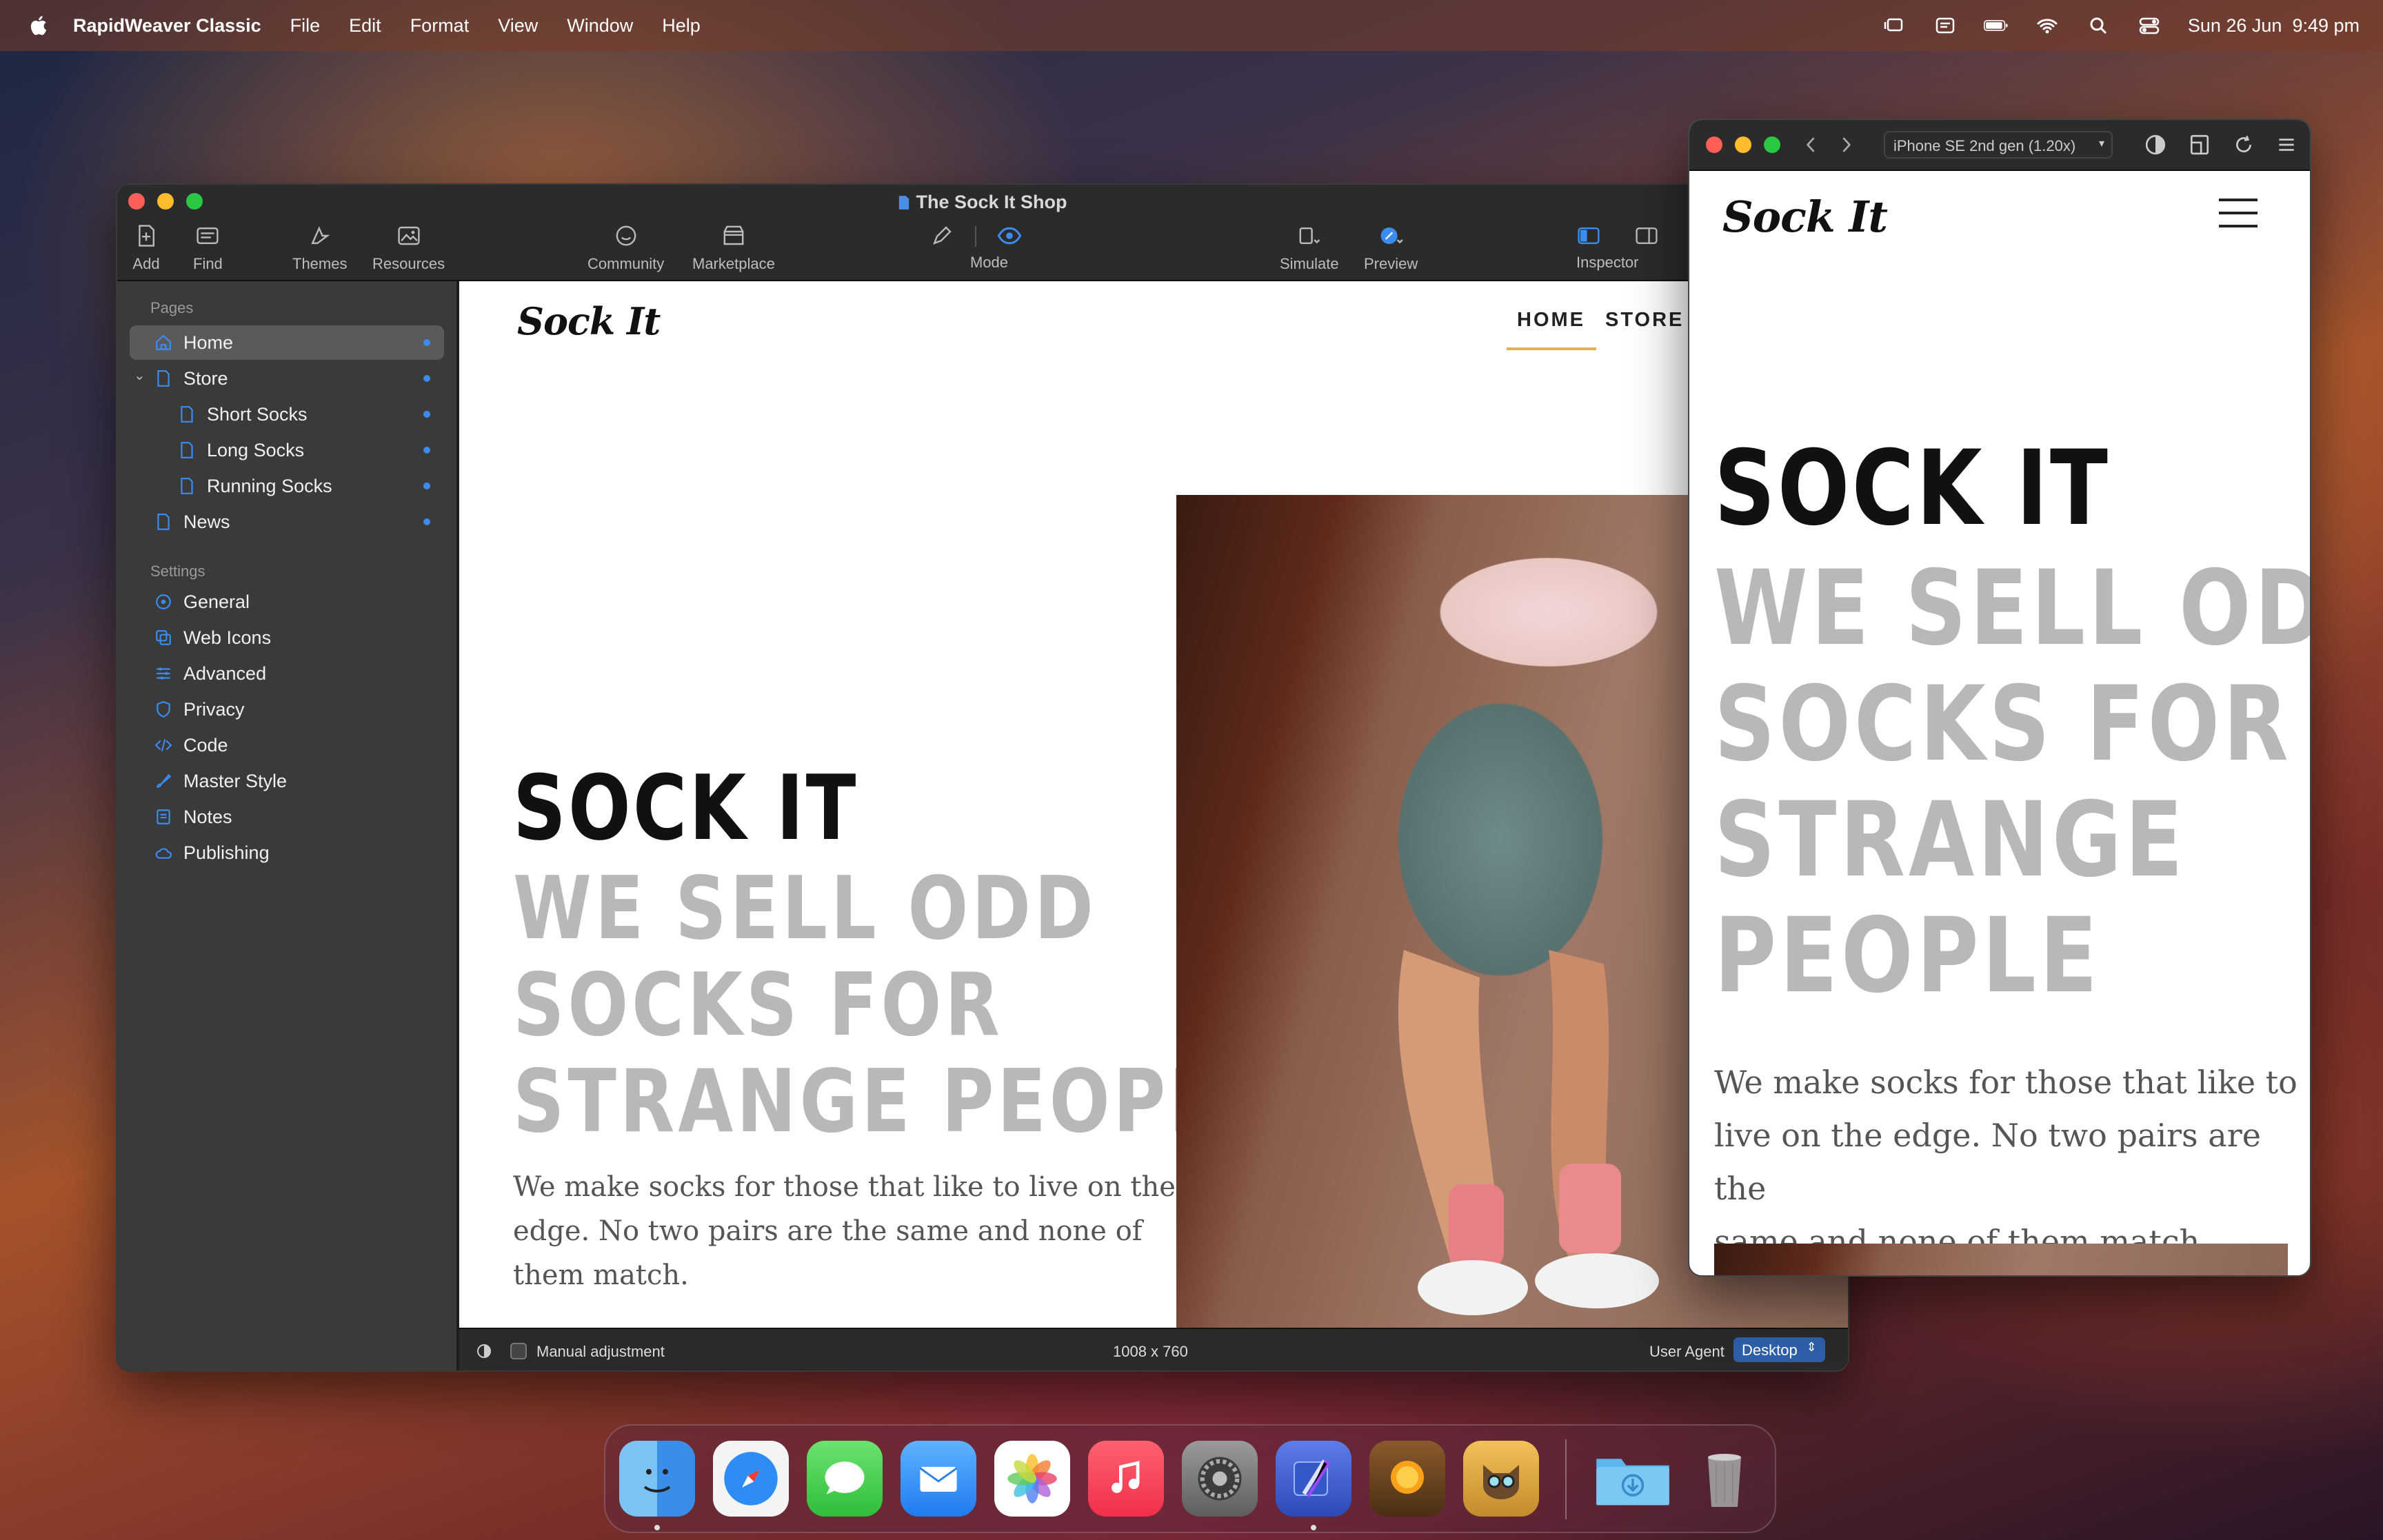  I want to click on spotlight-icon, so click(2098, 26).